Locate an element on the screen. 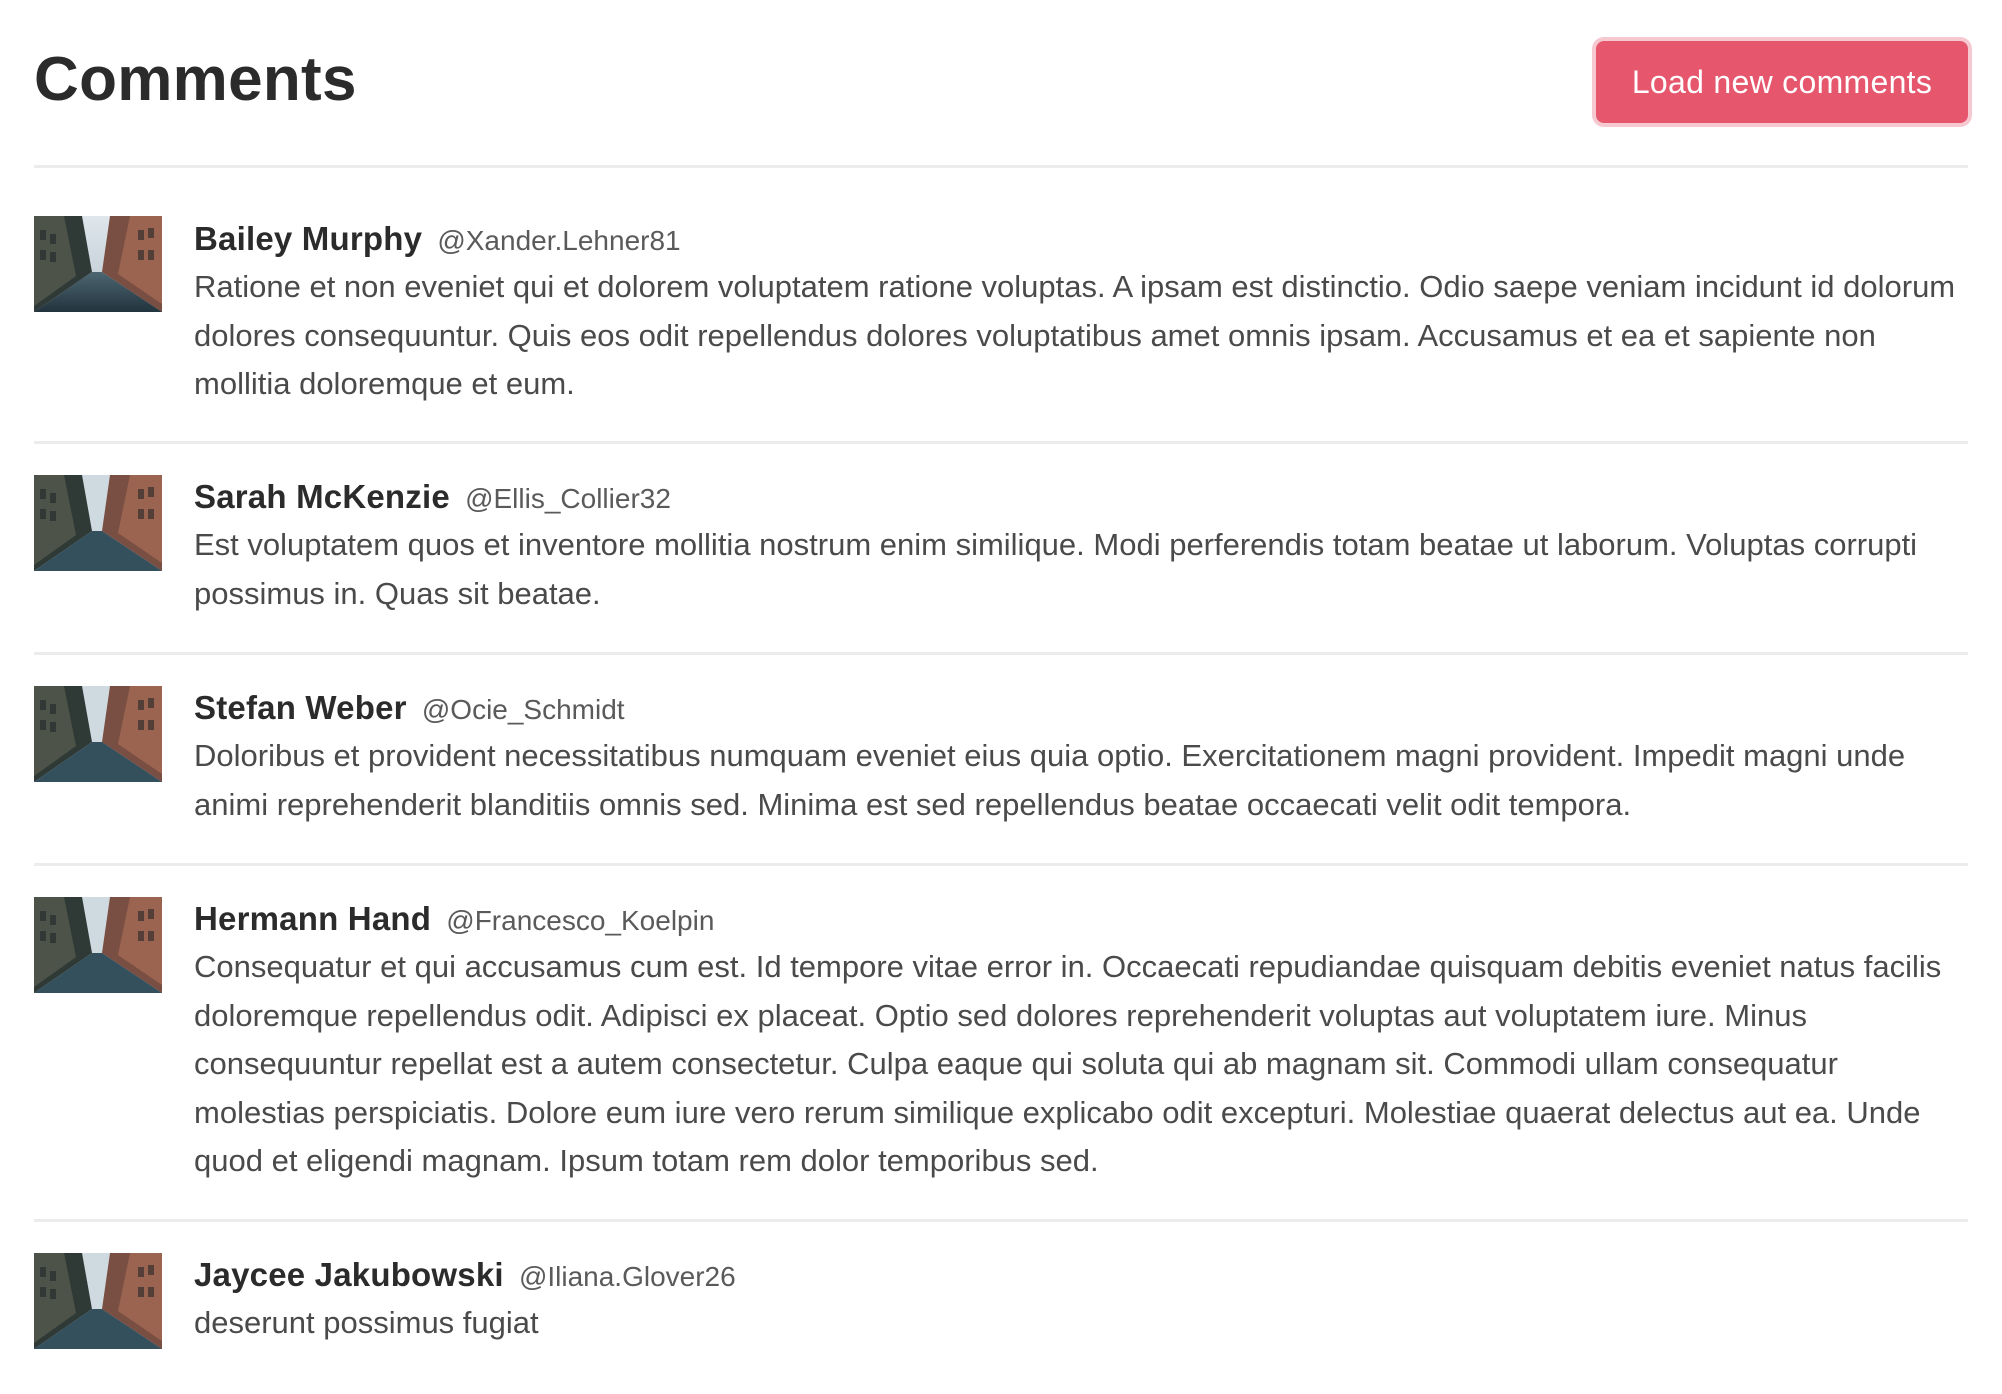 The image size is (2002, 1394). load-new-comments-button: Load new comments is located at coordinates (1782, 82).